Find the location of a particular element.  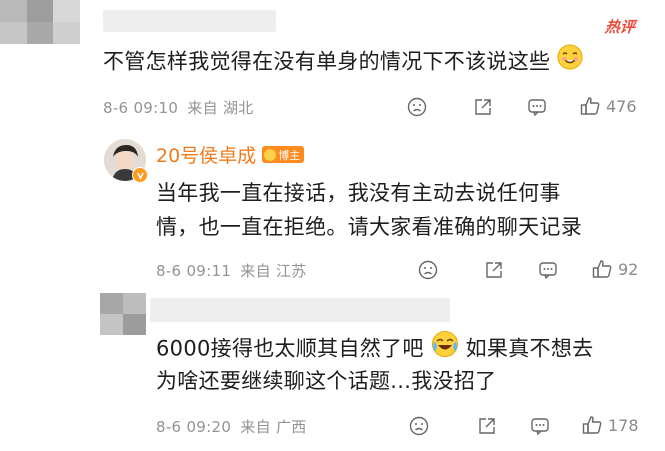

comment-text-line-2: 为啥还要继续聊这个话题...我没招了 is located at coordinates (326, 381).